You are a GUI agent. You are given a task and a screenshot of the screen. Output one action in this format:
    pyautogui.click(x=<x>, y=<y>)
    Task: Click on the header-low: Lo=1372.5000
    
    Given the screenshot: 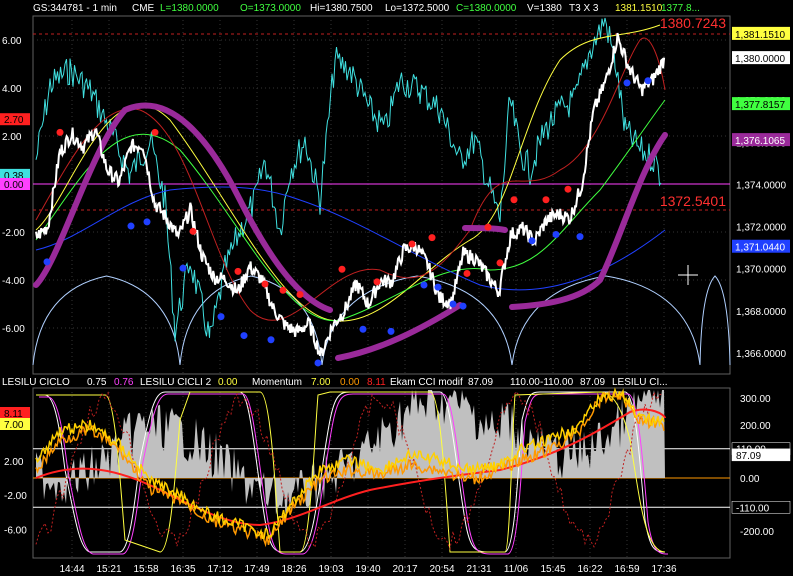 What is the action you would take?
    pyautogui.click(x=417, y=8)
    